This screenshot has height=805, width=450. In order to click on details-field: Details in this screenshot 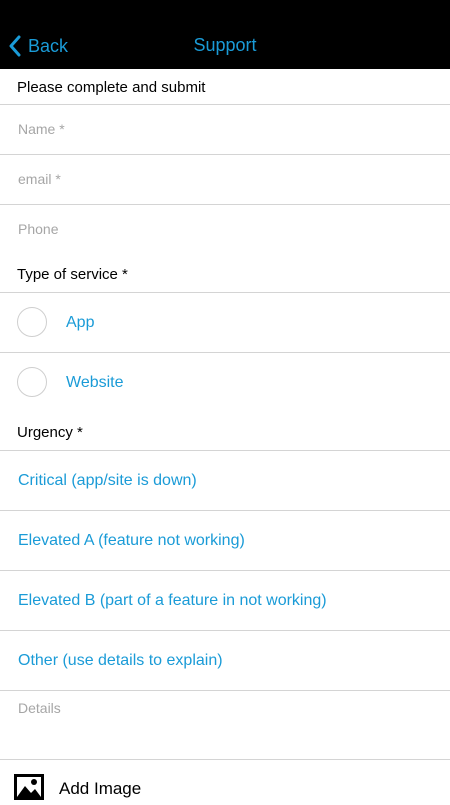, I will do `click(225, 725)`.